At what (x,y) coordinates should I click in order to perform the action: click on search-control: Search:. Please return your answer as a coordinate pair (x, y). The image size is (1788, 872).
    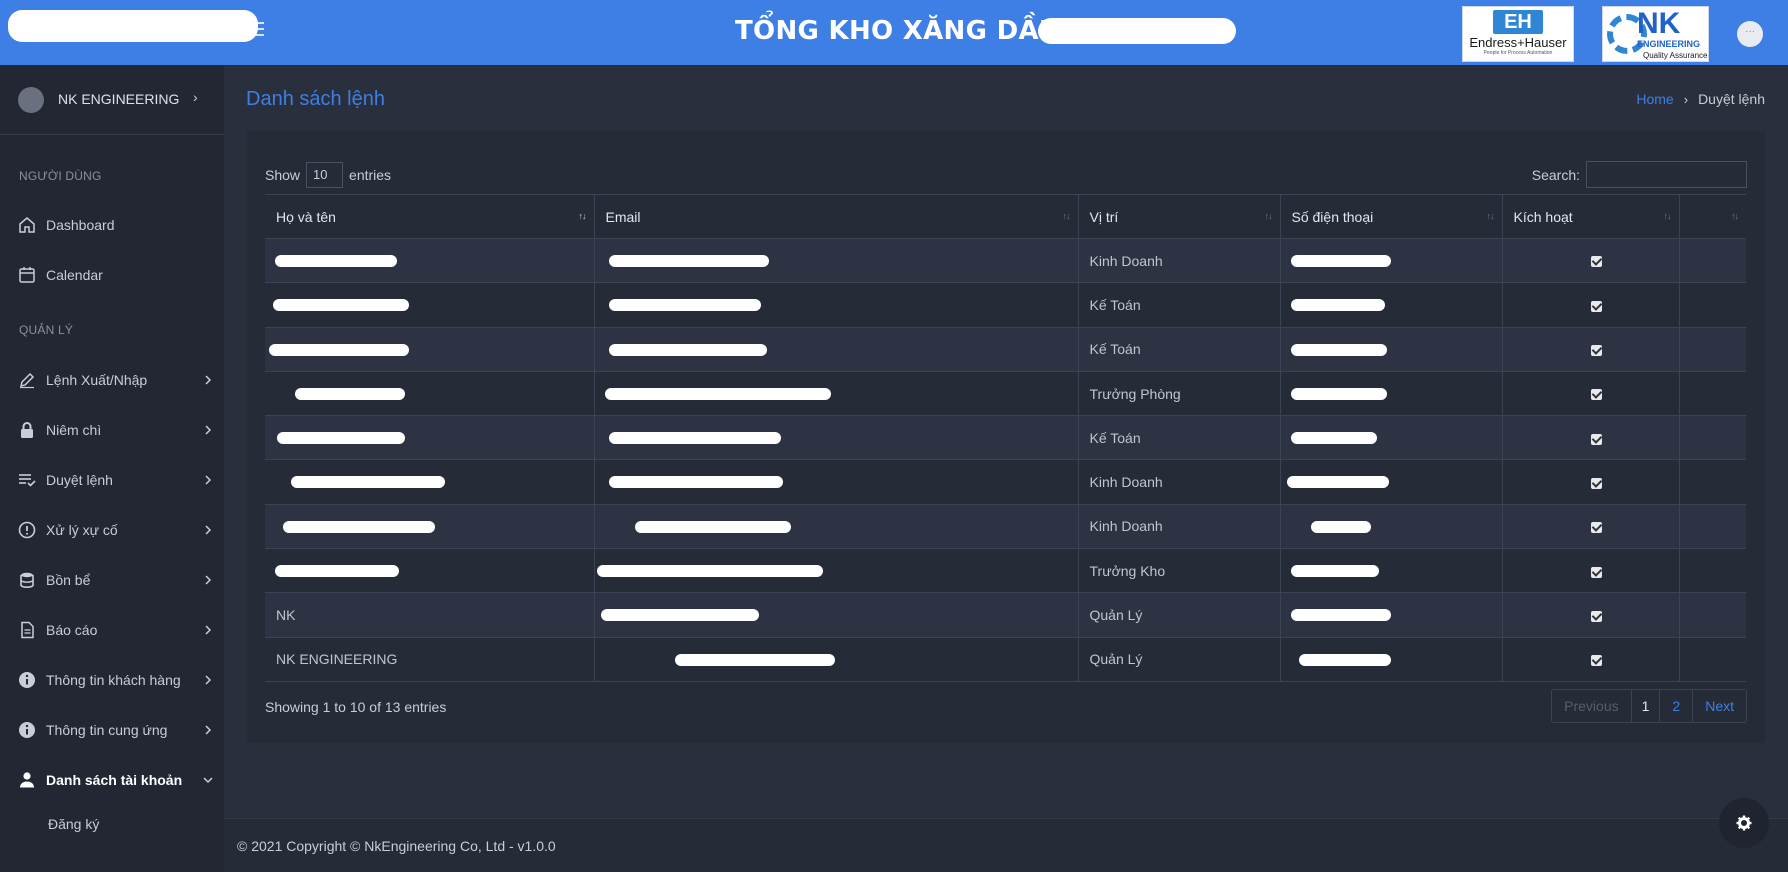
    Looking at the image, I should click on (1639, 174).